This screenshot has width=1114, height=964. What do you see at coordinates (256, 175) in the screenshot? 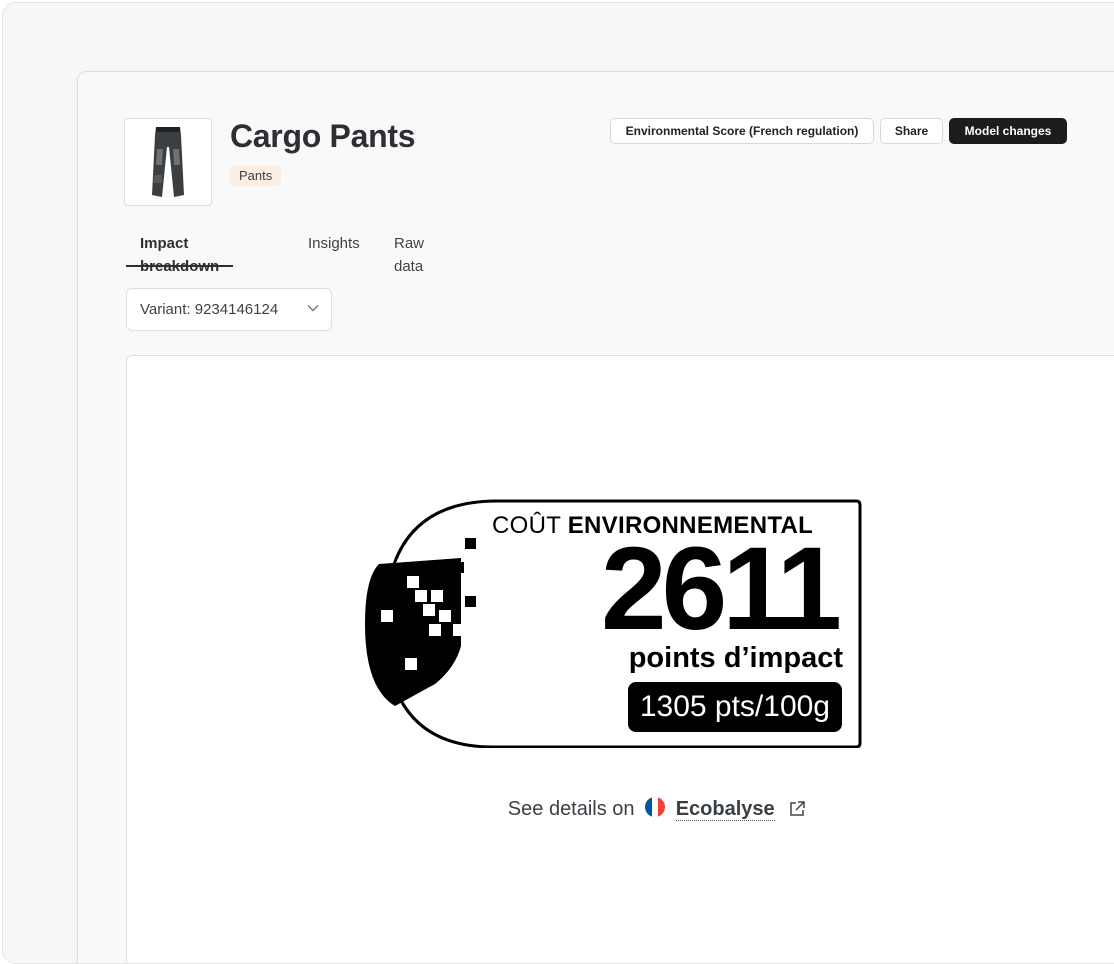
I see `category-badge: Pants` at bounding box center [256, 175].